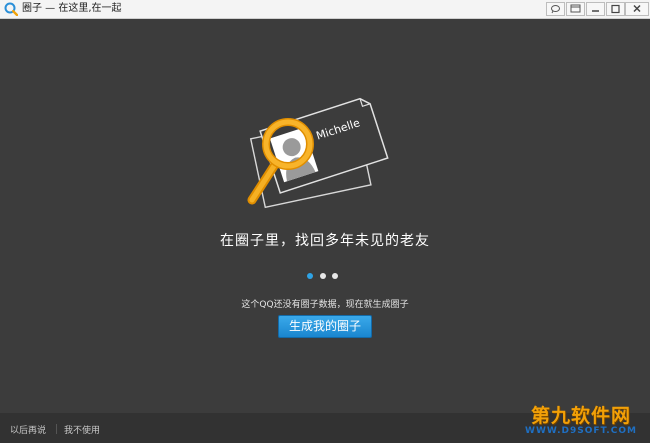  Describe the element at coordinates (325, 241) in the screenshot. I see `headline: 在圈子里，找回多年未见的老友` at that location.